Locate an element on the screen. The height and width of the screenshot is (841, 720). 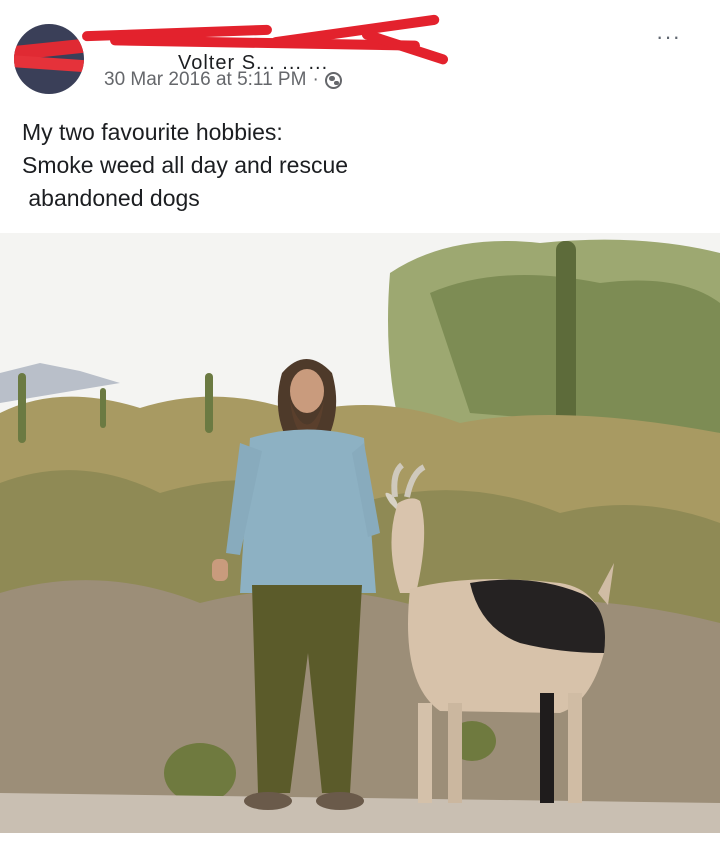
timestamp: 30 Mar 2016 at 5:11 PM is located at coordinates (205, 80).